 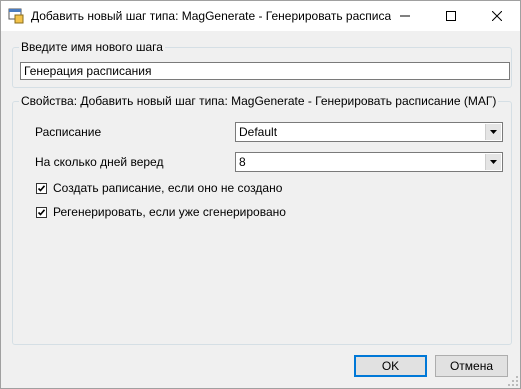 What do you see at coordinates (265, 71) in the screenshot?
I see `step-name-input: Генерация расписания` at bounding box center [265, 71].